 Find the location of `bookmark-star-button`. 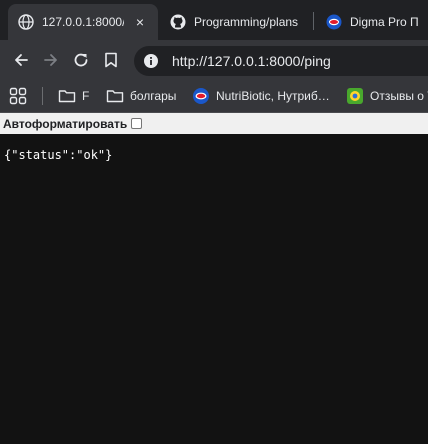

bookmark-star-button is located at coordinates (111, 60).